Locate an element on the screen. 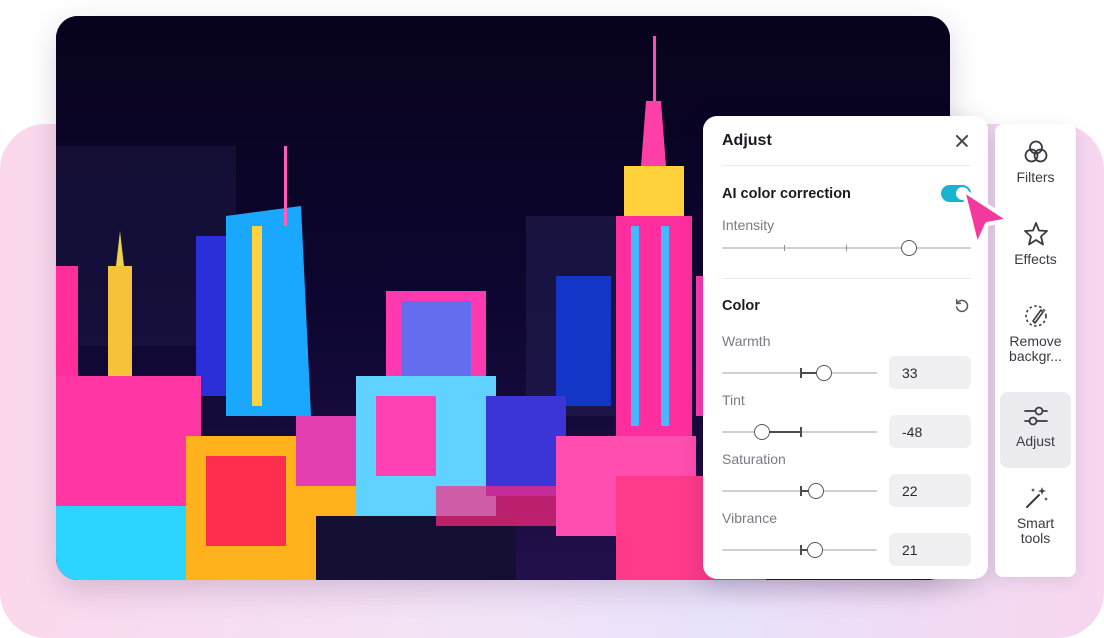 This screenshot has height=638, width=1104. smart-tools-icon is located at coordinates (1036, 497).